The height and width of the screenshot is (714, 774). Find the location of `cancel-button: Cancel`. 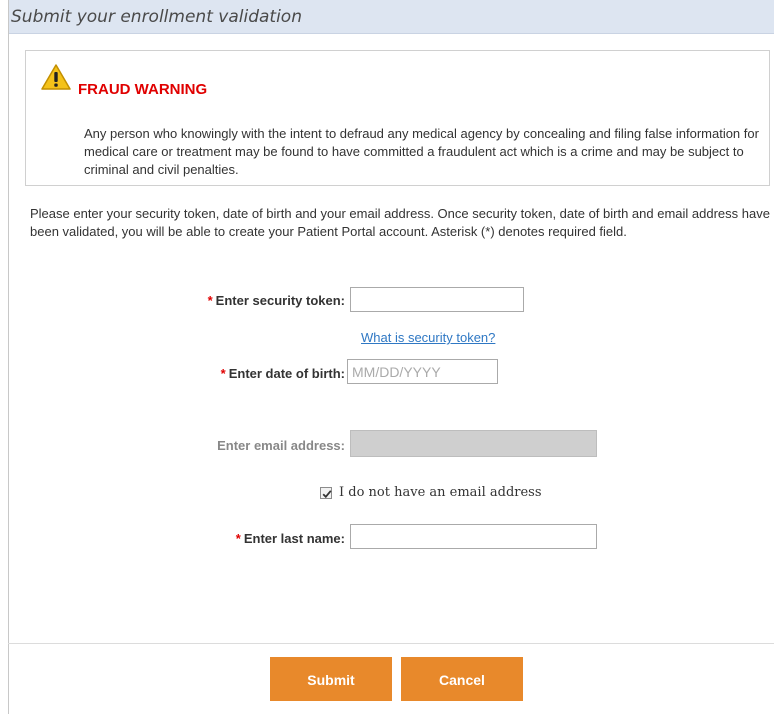

cancel-button: Cancel is located at coordinates (462, 679).